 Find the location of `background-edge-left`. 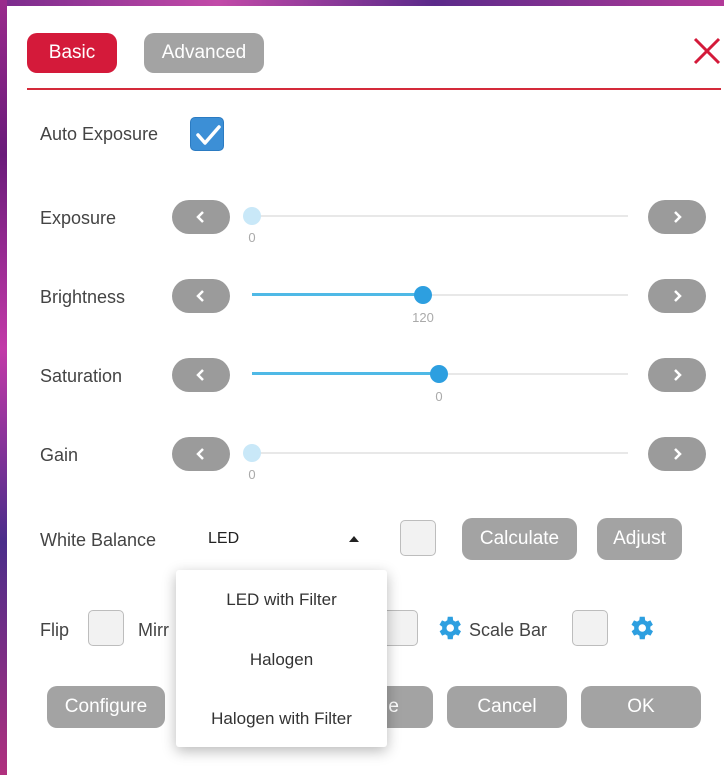

background-edge-left is located at coordinates (3, 387).